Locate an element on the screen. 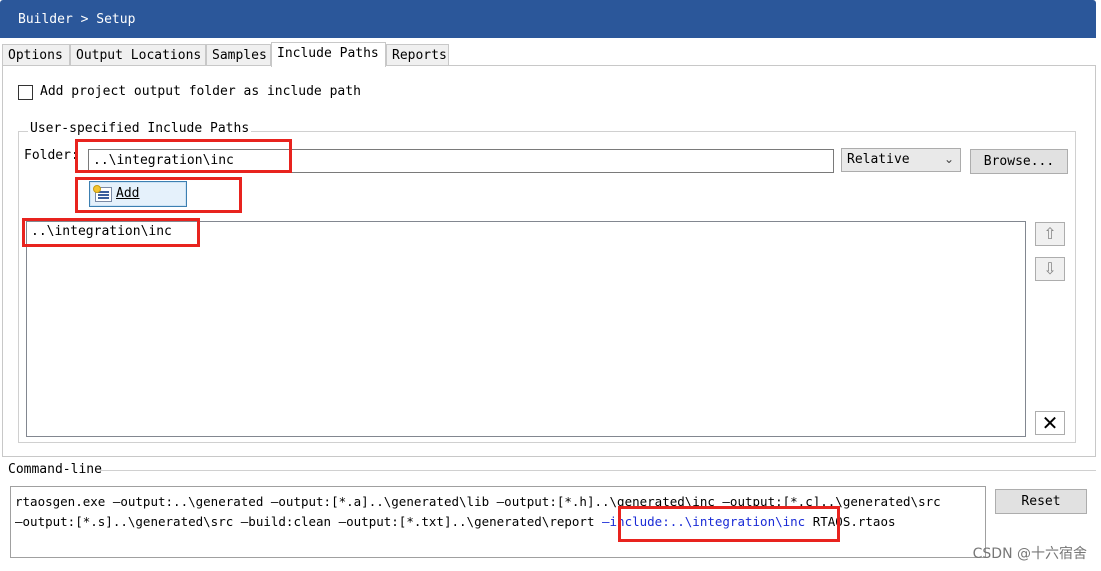 This screenshot has height=571, width=1101. include-option-text: —include:..\integration\inc is located at coordinates (704, 521).